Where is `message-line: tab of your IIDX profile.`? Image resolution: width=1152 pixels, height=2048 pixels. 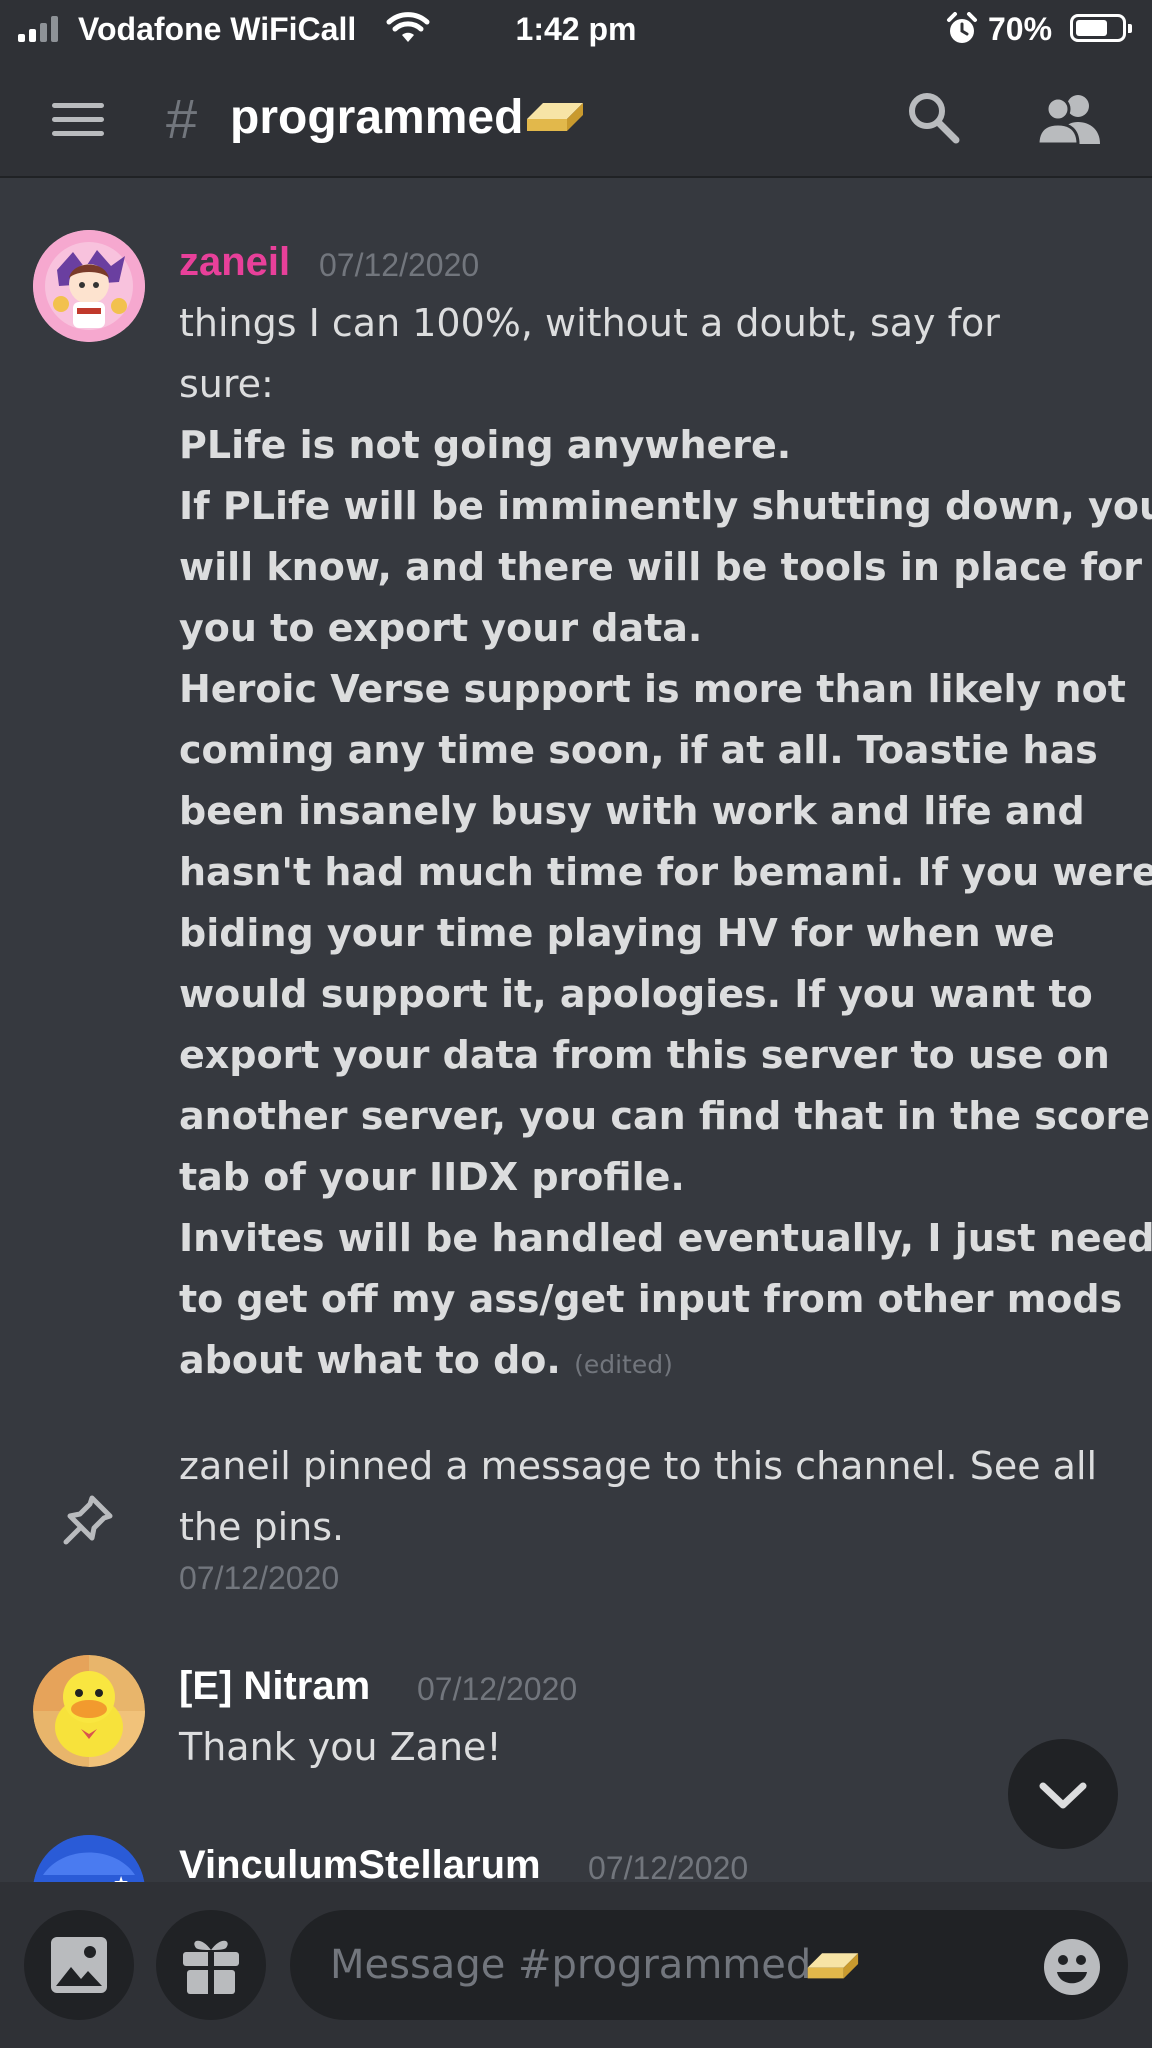 message-line: tab of your IIDX profile. is located at coordinates (432, 1177).